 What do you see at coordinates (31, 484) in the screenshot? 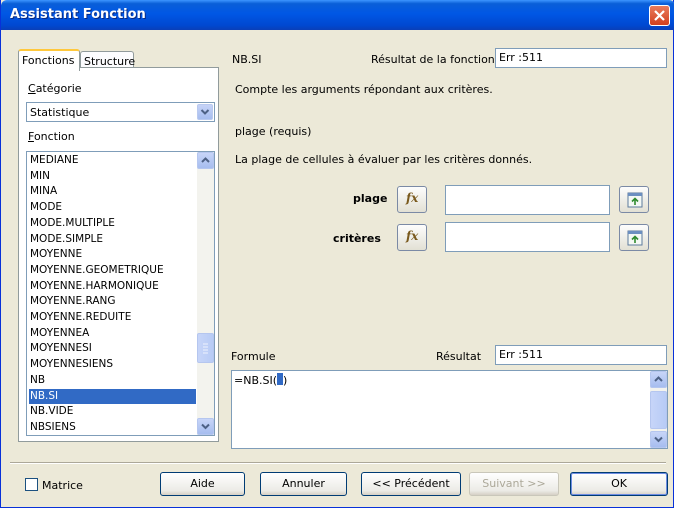
I see `matrix-checkbox` at bounding box center [31, 484].